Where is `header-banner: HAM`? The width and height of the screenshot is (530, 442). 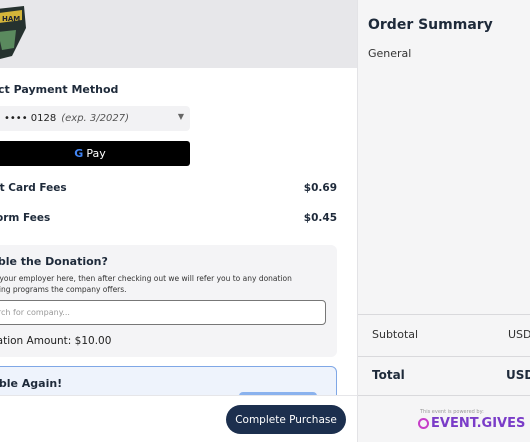
header-banner: HAM is located at coordinates (178, 34).